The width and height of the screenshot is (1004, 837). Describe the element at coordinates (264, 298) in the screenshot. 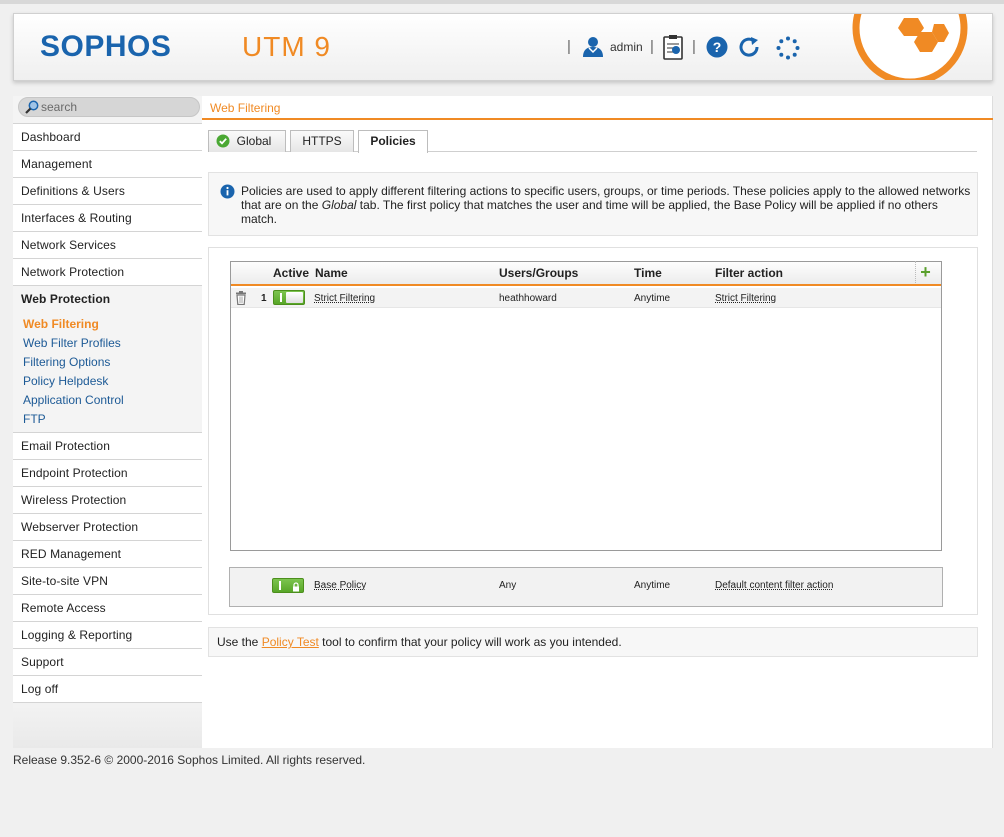

I see `row-position: 1` at that location.